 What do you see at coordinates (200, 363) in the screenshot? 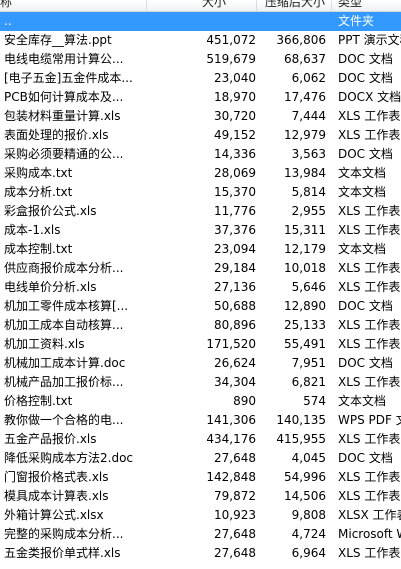
I see `file-row: 机械加工成本计算.doc 26,624 7,951 DOC 文档` at bounding box center [200, 363].